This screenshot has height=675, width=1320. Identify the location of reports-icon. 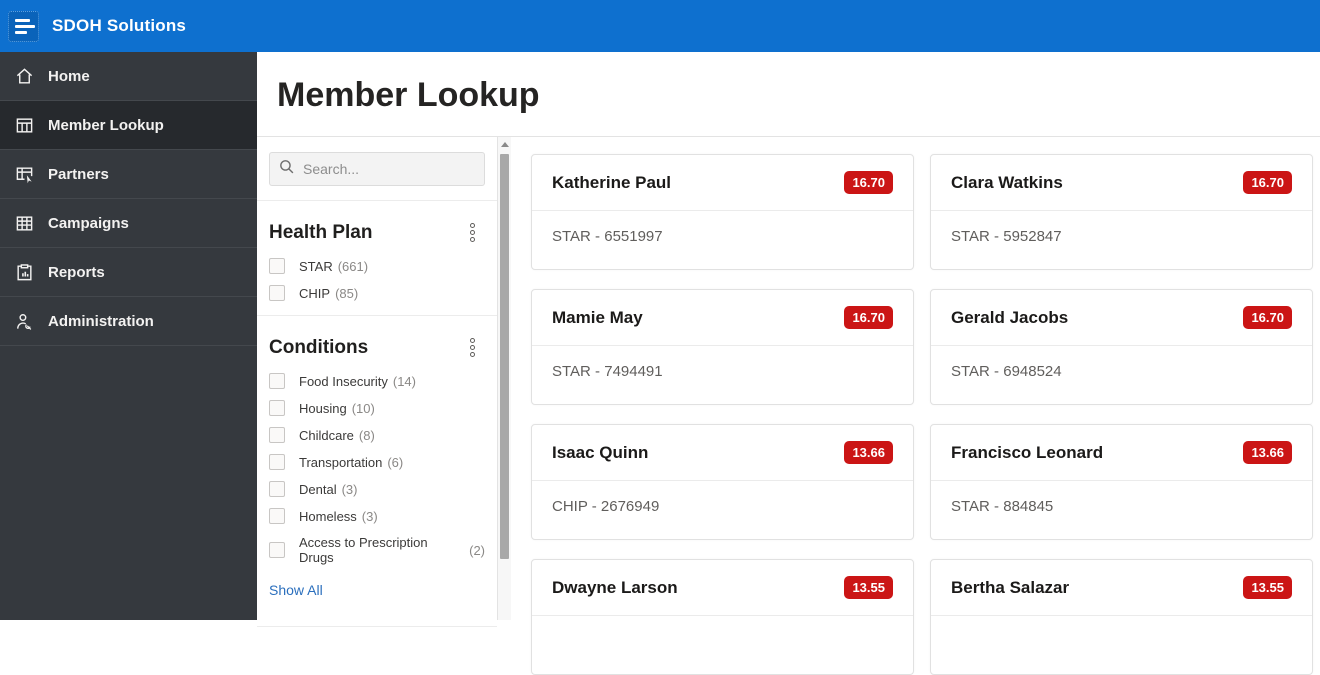
(24, 272).